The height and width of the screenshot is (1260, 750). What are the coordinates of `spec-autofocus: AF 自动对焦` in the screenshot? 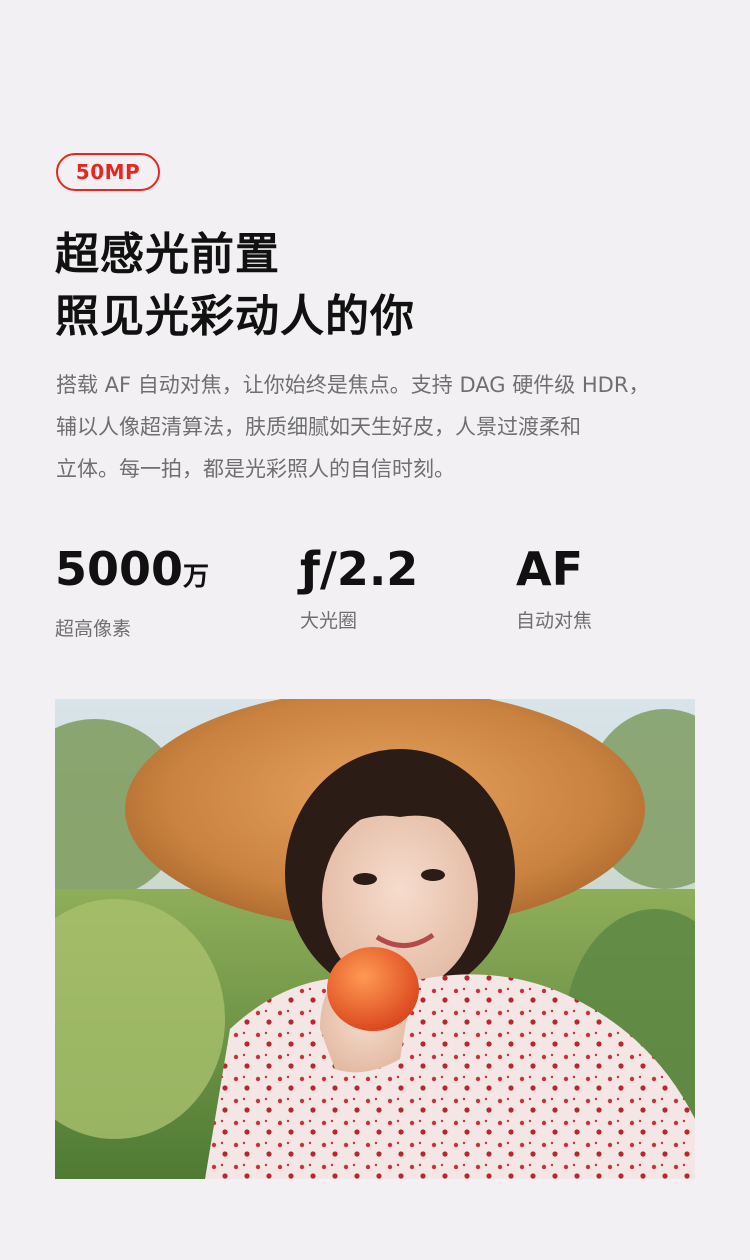 It's located at (554, 586).